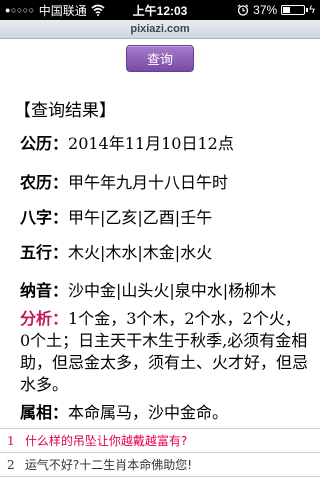 The height and width of the screenshot is (480, 320). What do you see at coordinates (11, 441) in the screenshot?
I see `link-number: 1` at bounding box center [11, 441].